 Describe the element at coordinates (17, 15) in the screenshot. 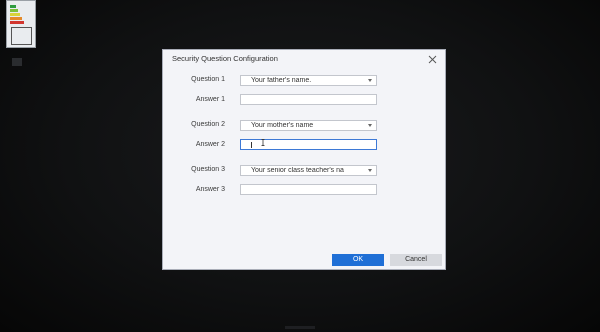

I see `energy-bars` at that location.